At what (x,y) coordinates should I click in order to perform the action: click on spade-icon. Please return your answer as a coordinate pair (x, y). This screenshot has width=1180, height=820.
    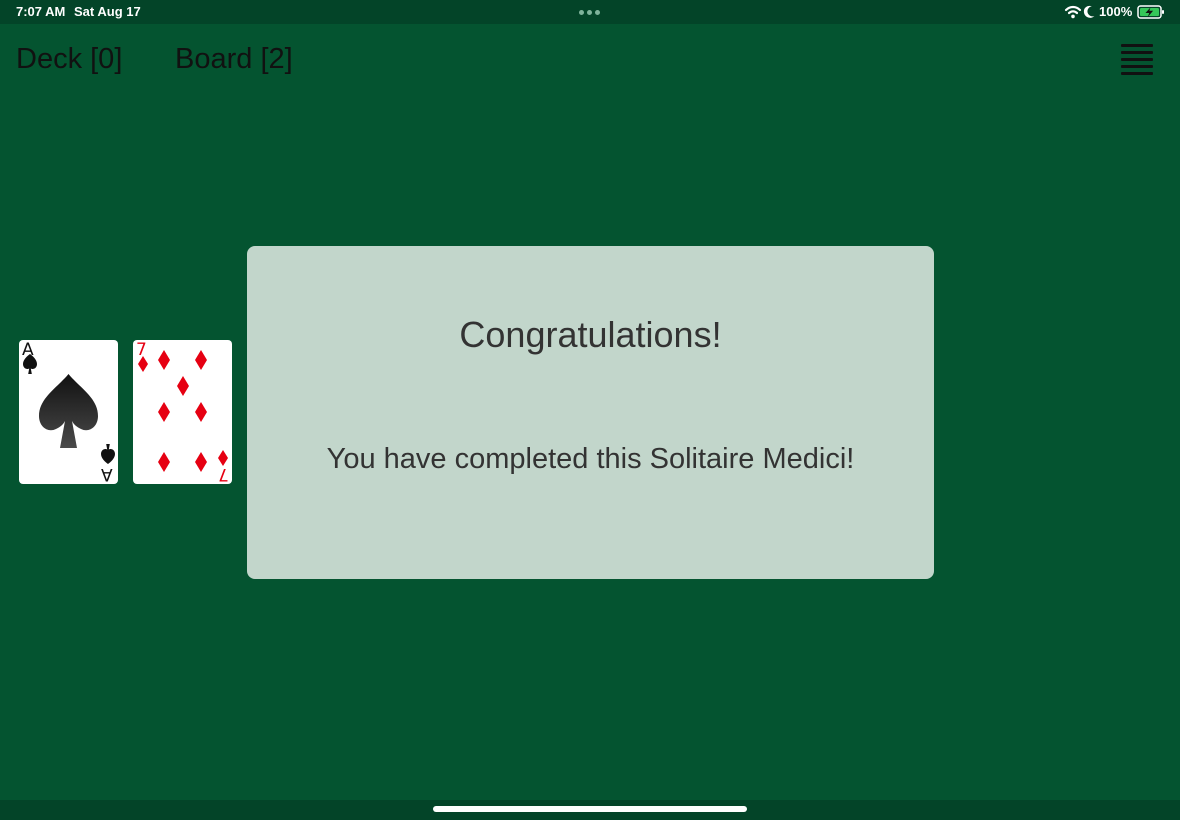
    Looking at the image, I should click on (69, 409).